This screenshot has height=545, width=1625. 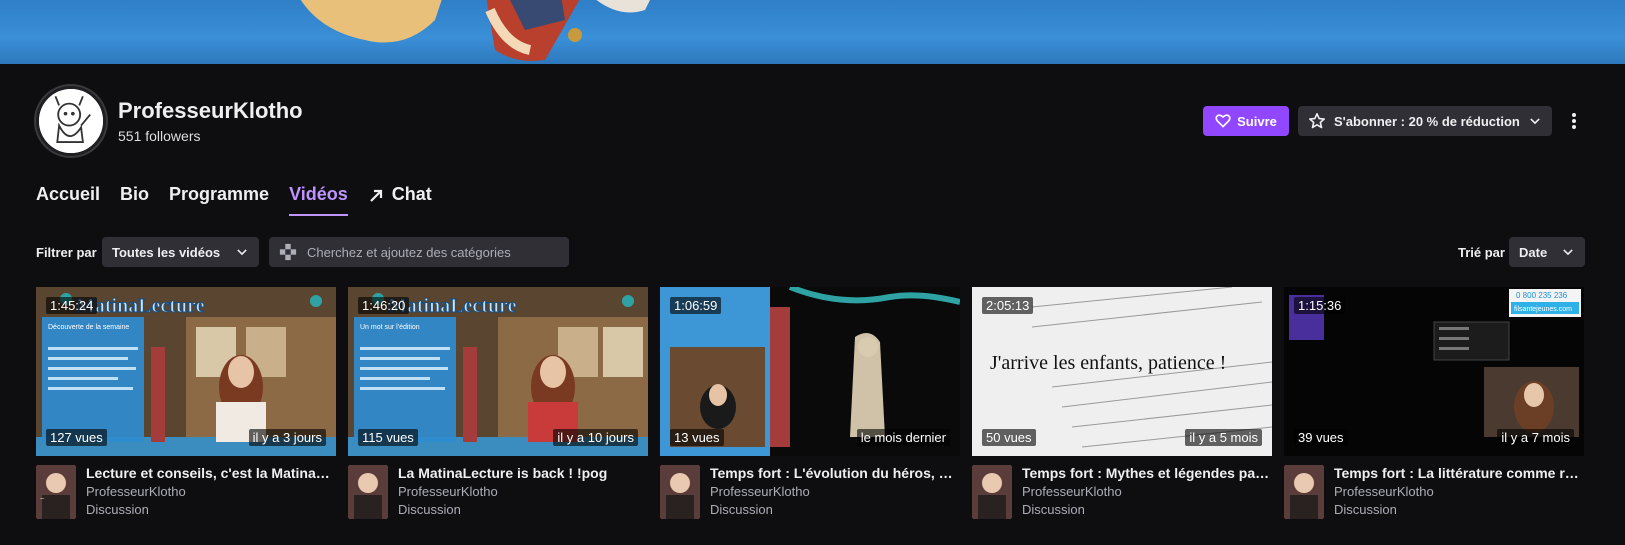 What do you see at coordinates (288, 252) in the screenshot?
I see `gamepad-icon` at bounding box center [288, 252].